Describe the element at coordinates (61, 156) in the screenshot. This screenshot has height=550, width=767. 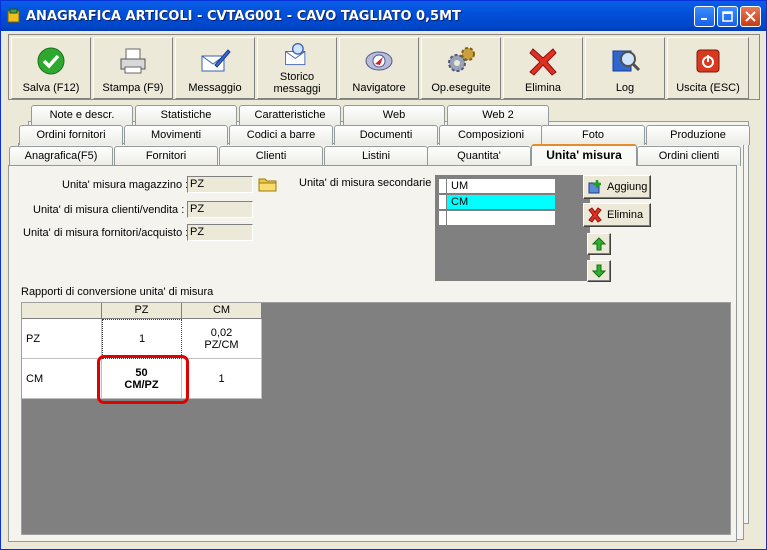
I see `tab-anagrafica: Anagrafica(F5)` at that location.